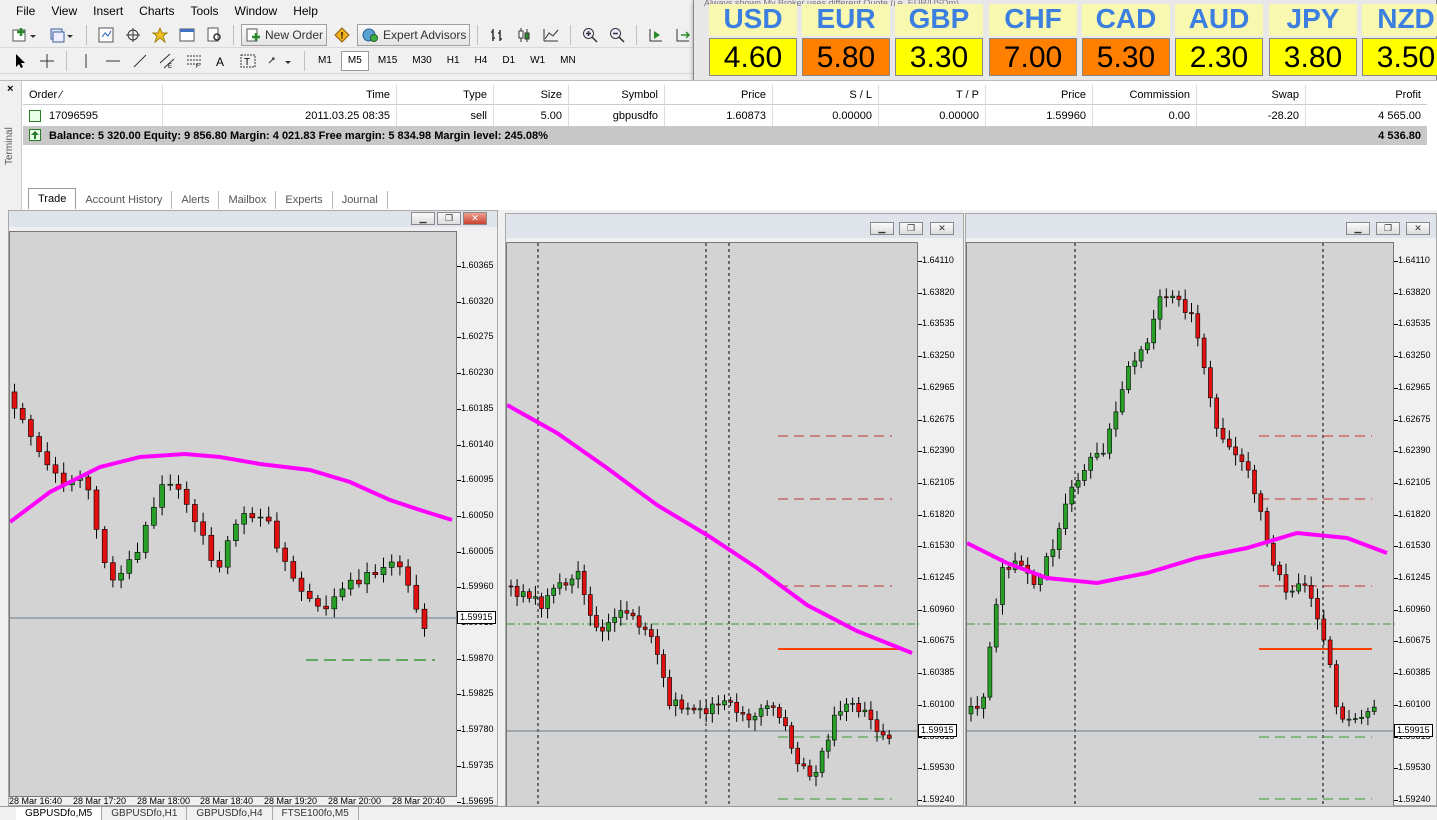 The width and height of the screenshot is (1437, 820). I want to click on tab-ftse100fo-m5: FTSE100fo,M5, so click(316, 813).